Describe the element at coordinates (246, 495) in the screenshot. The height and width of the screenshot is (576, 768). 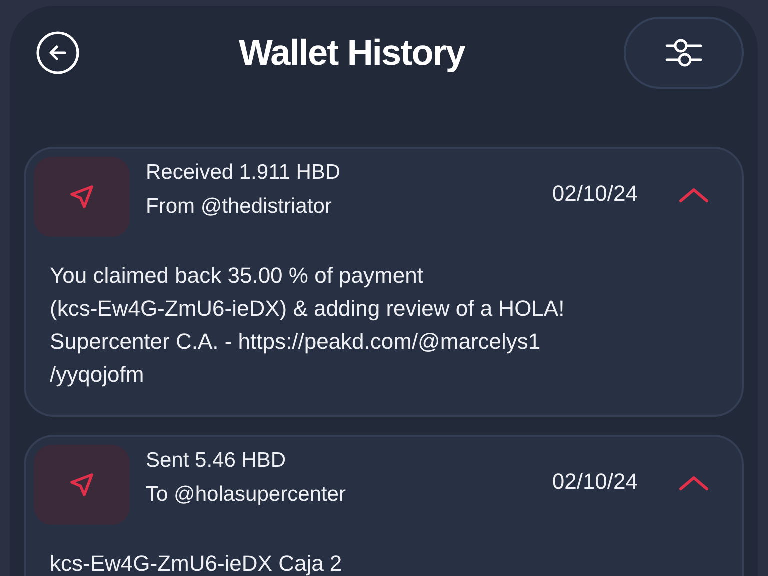
I see `transaction-counterparty: To @holasupercenter` at that location.